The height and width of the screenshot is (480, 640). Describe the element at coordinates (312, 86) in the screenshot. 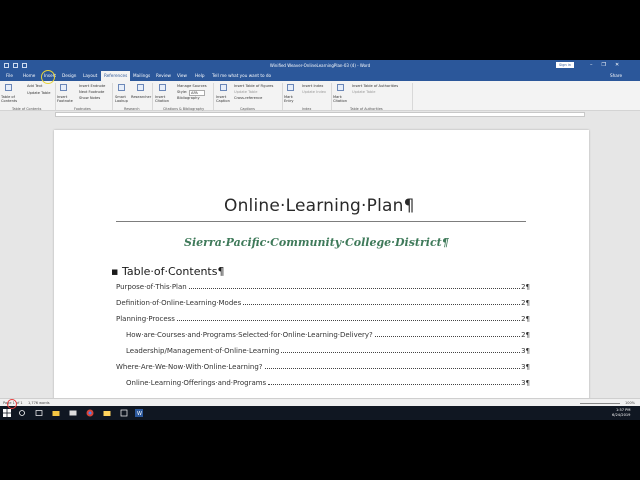

I see `insert-index-button: Insert Index` at that location.